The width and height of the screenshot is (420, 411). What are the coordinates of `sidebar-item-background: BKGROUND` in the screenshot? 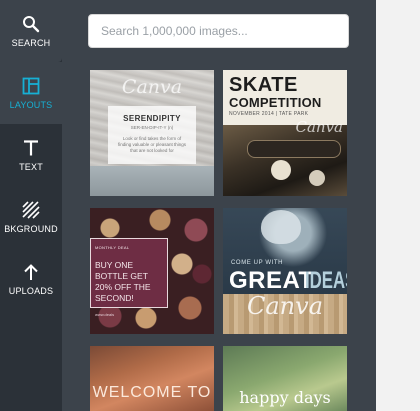 It's located at (31, 217).